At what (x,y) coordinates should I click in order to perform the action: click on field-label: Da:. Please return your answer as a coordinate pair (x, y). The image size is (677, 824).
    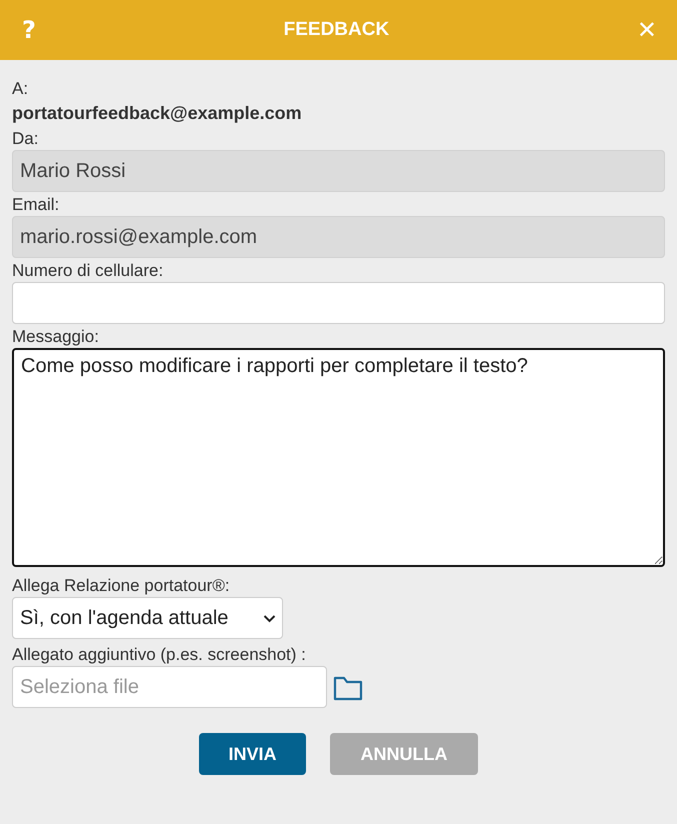
    Looking at the image, I should click on (26, 139).